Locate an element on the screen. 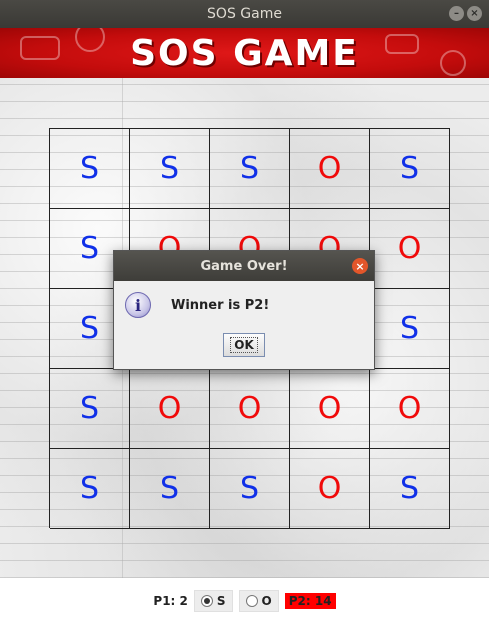 This screenshot has width=489, height=624. dialog-close-icon: × is located at coordinates (360, 266).